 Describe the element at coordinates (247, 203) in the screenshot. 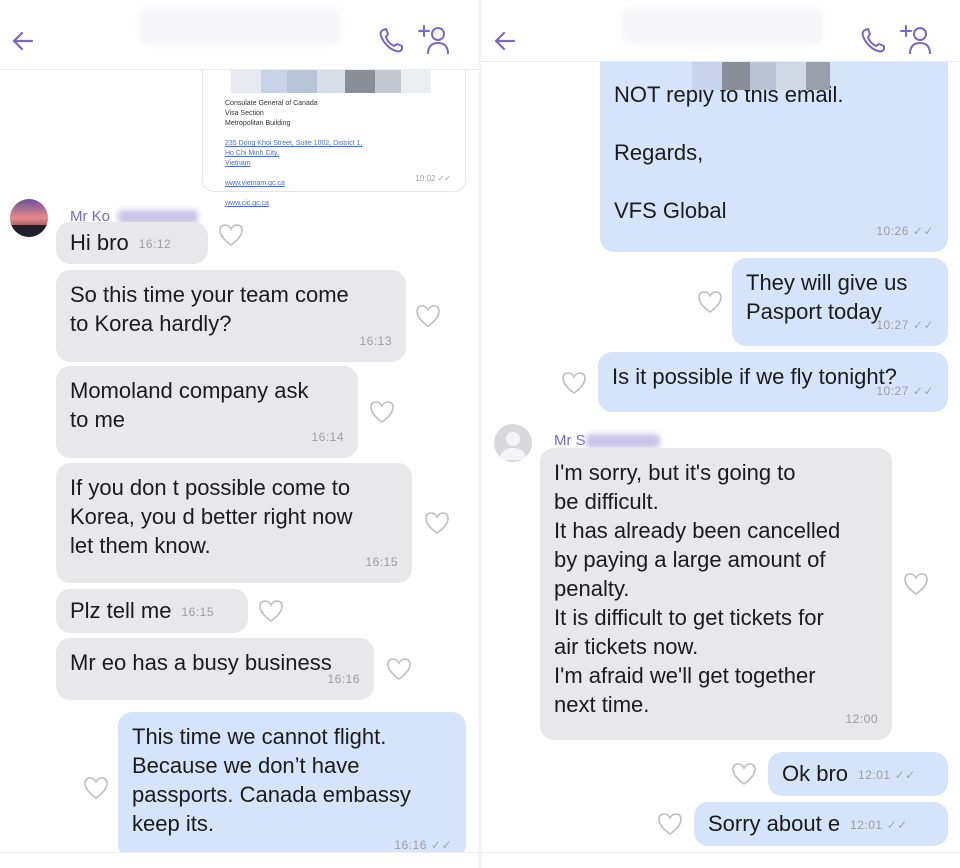

I see `website-link-2: www.cic.gc.ca` at that location.